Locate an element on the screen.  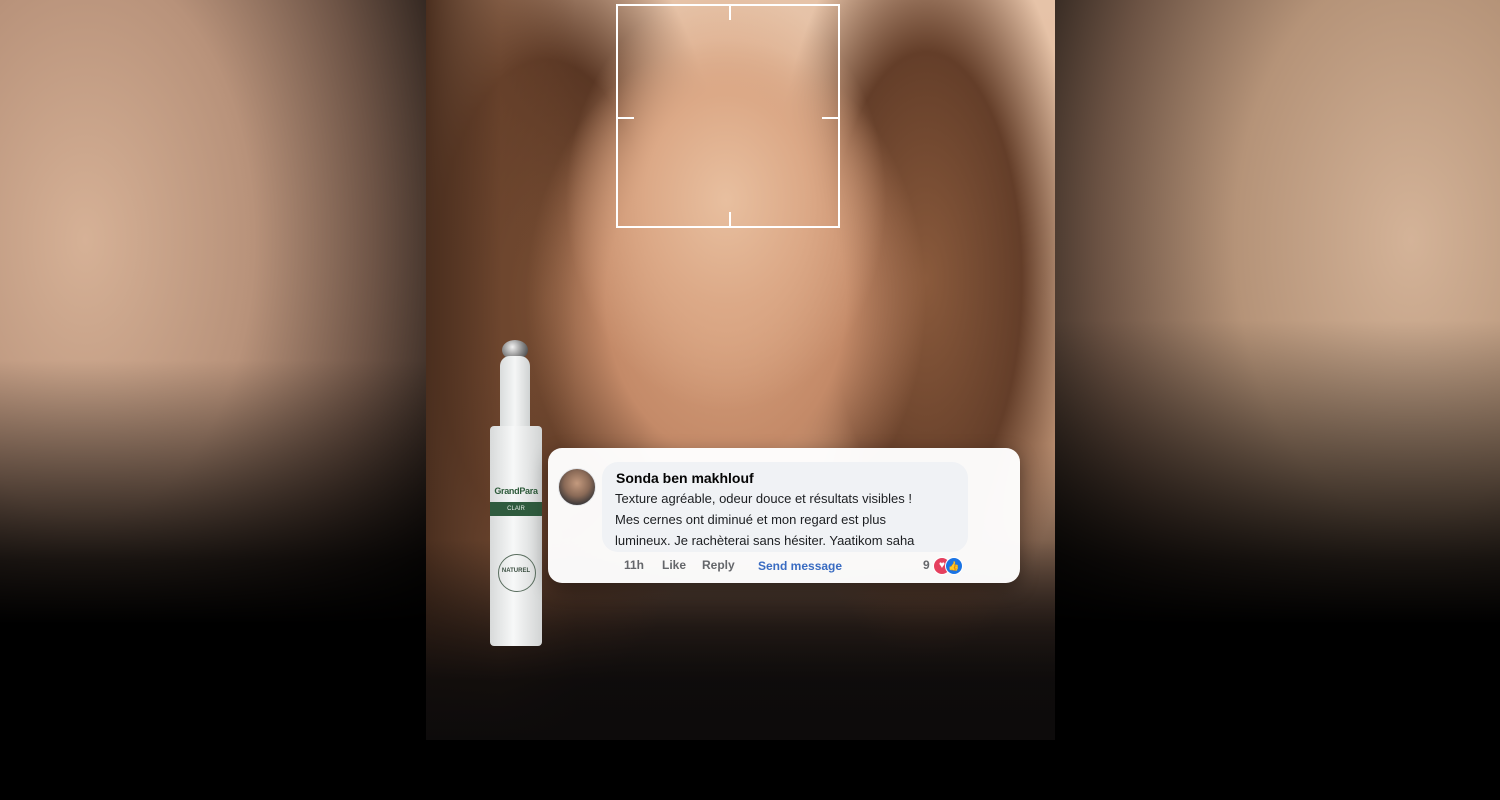
like-icon: 👍 is located at coordinates (954, 566).